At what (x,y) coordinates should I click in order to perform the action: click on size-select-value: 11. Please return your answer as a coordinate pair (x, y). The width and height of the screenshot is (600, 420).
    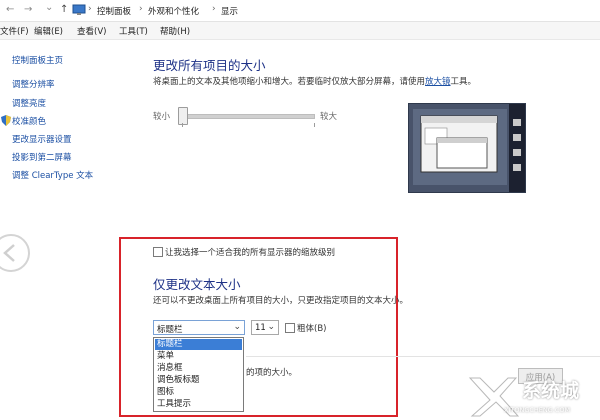
    Looking at the image, I should click on (260, 328).